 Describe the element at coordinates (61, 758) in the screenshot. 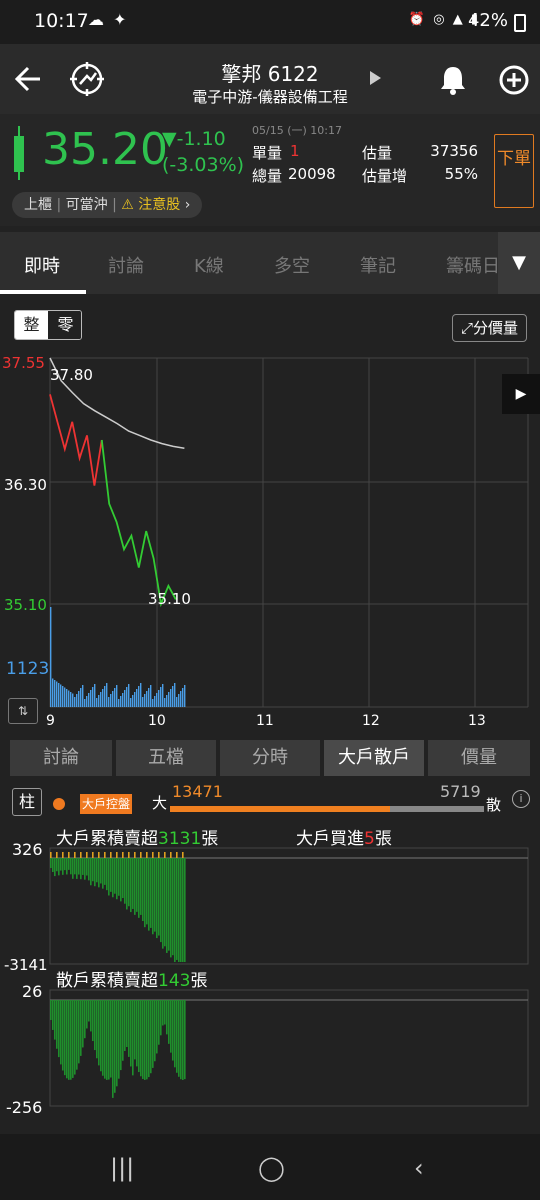

I see `subtab-discussion: 討論` at that location.